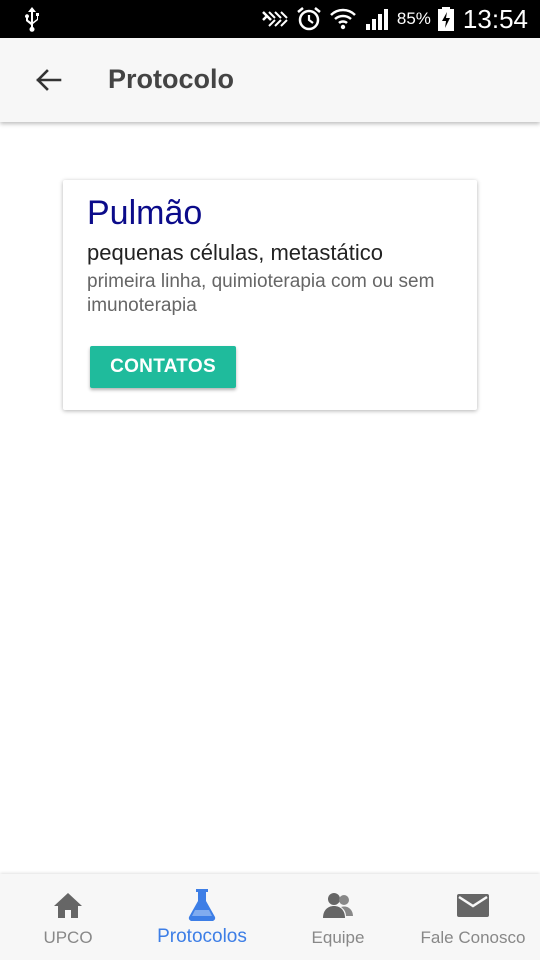 This screenshot has width=540, height=960. I want to click on status-bar: 85% 13:54, so click(270, 19).